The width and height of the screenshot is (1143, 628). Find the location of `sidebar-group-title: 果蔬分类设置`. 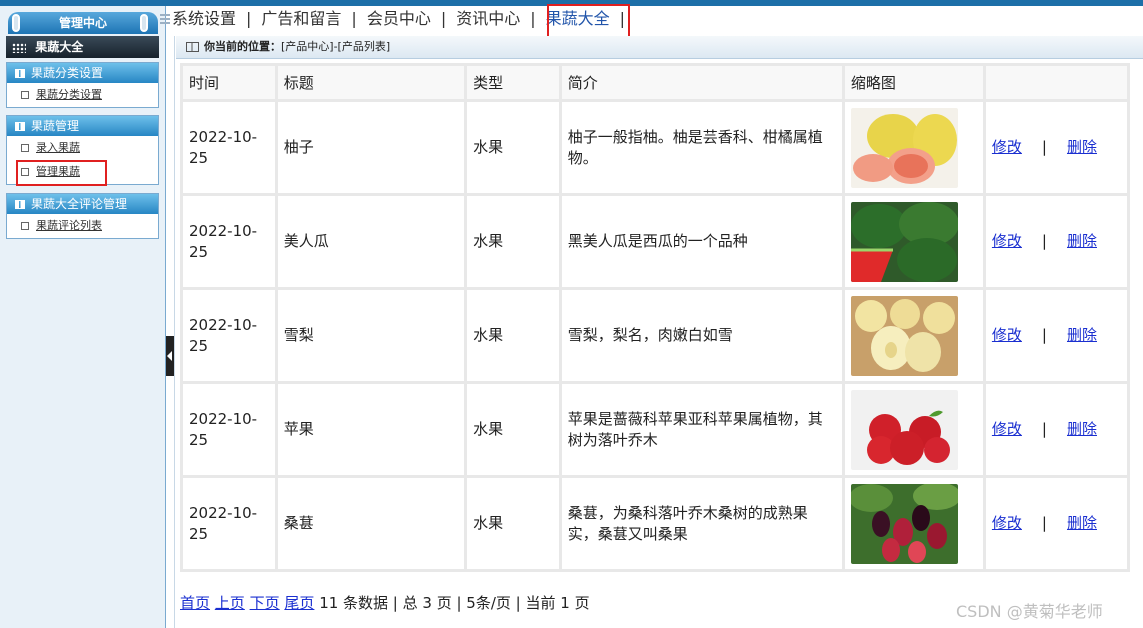

sidebar-group-title: 果蔬分类设置 is located at coordinates (67, 73).